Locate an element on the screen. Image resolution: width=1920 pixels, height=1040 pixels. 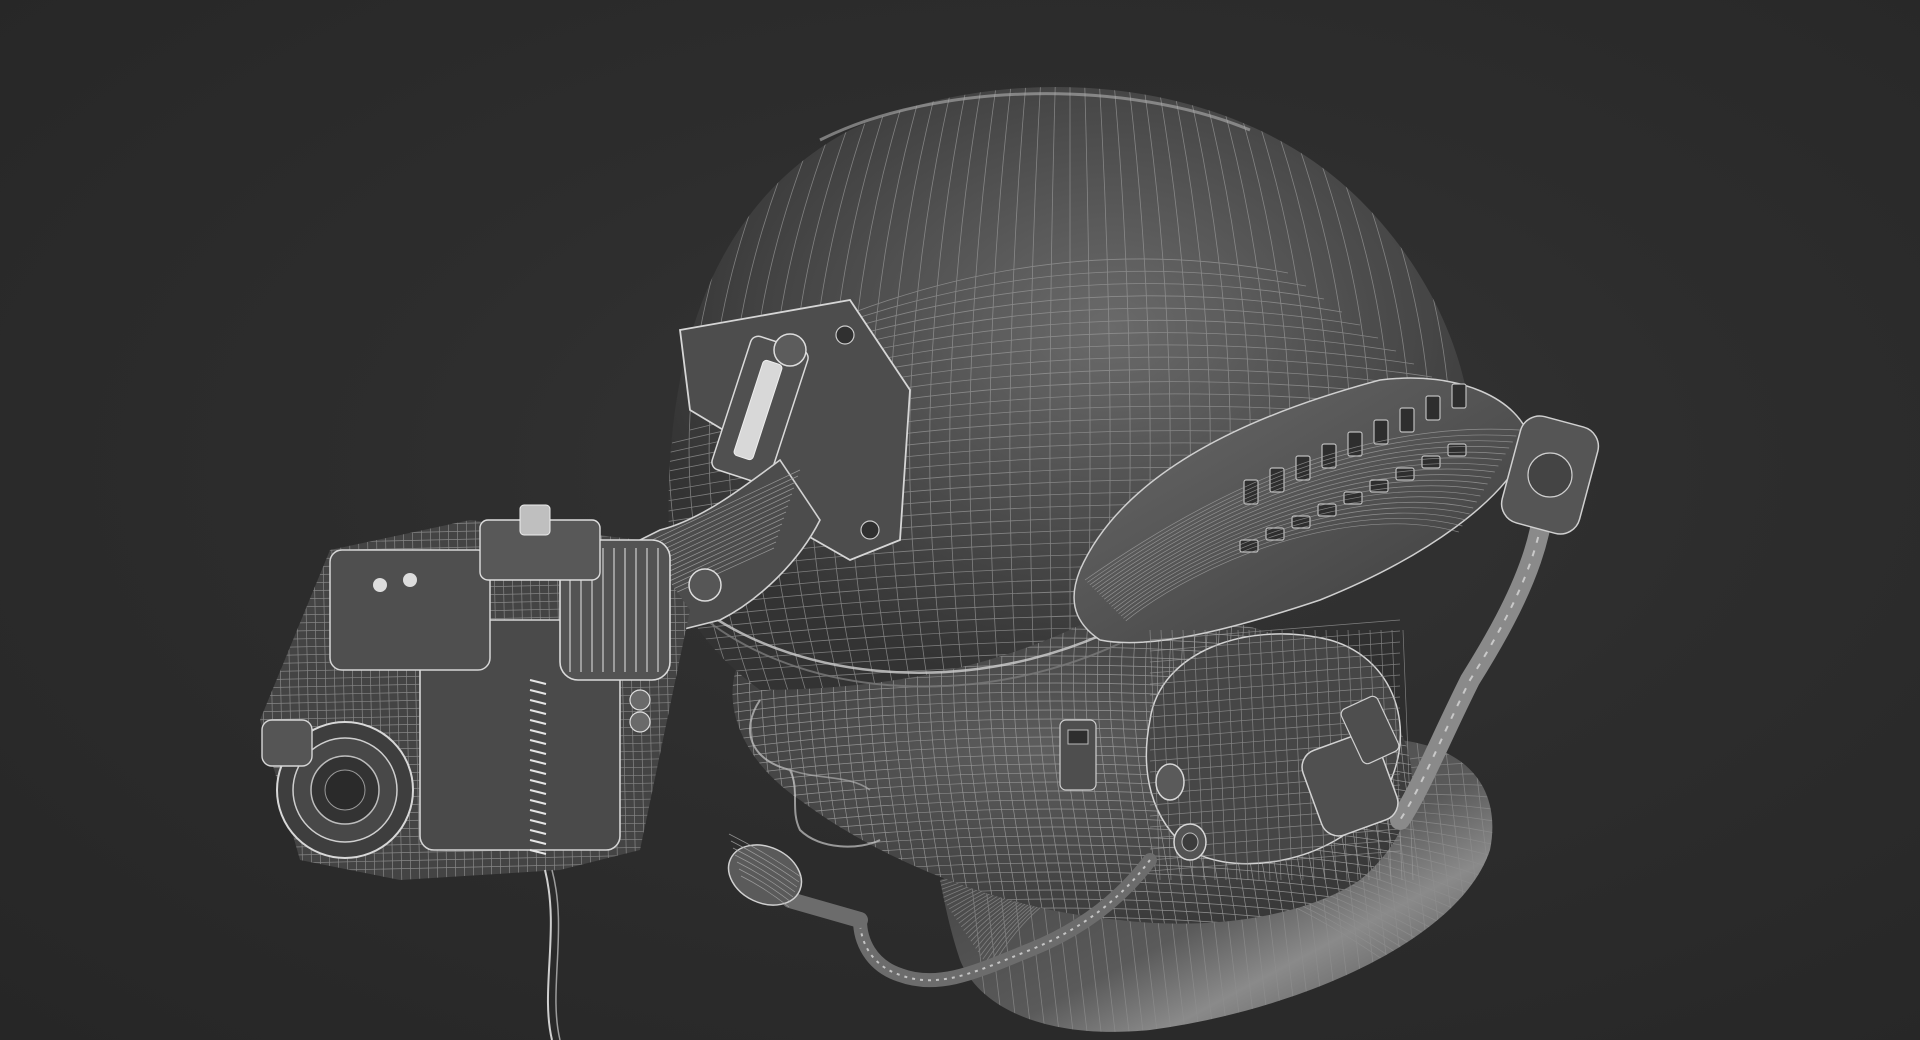
night-vision-goggle is located at coordinates (475, 692).